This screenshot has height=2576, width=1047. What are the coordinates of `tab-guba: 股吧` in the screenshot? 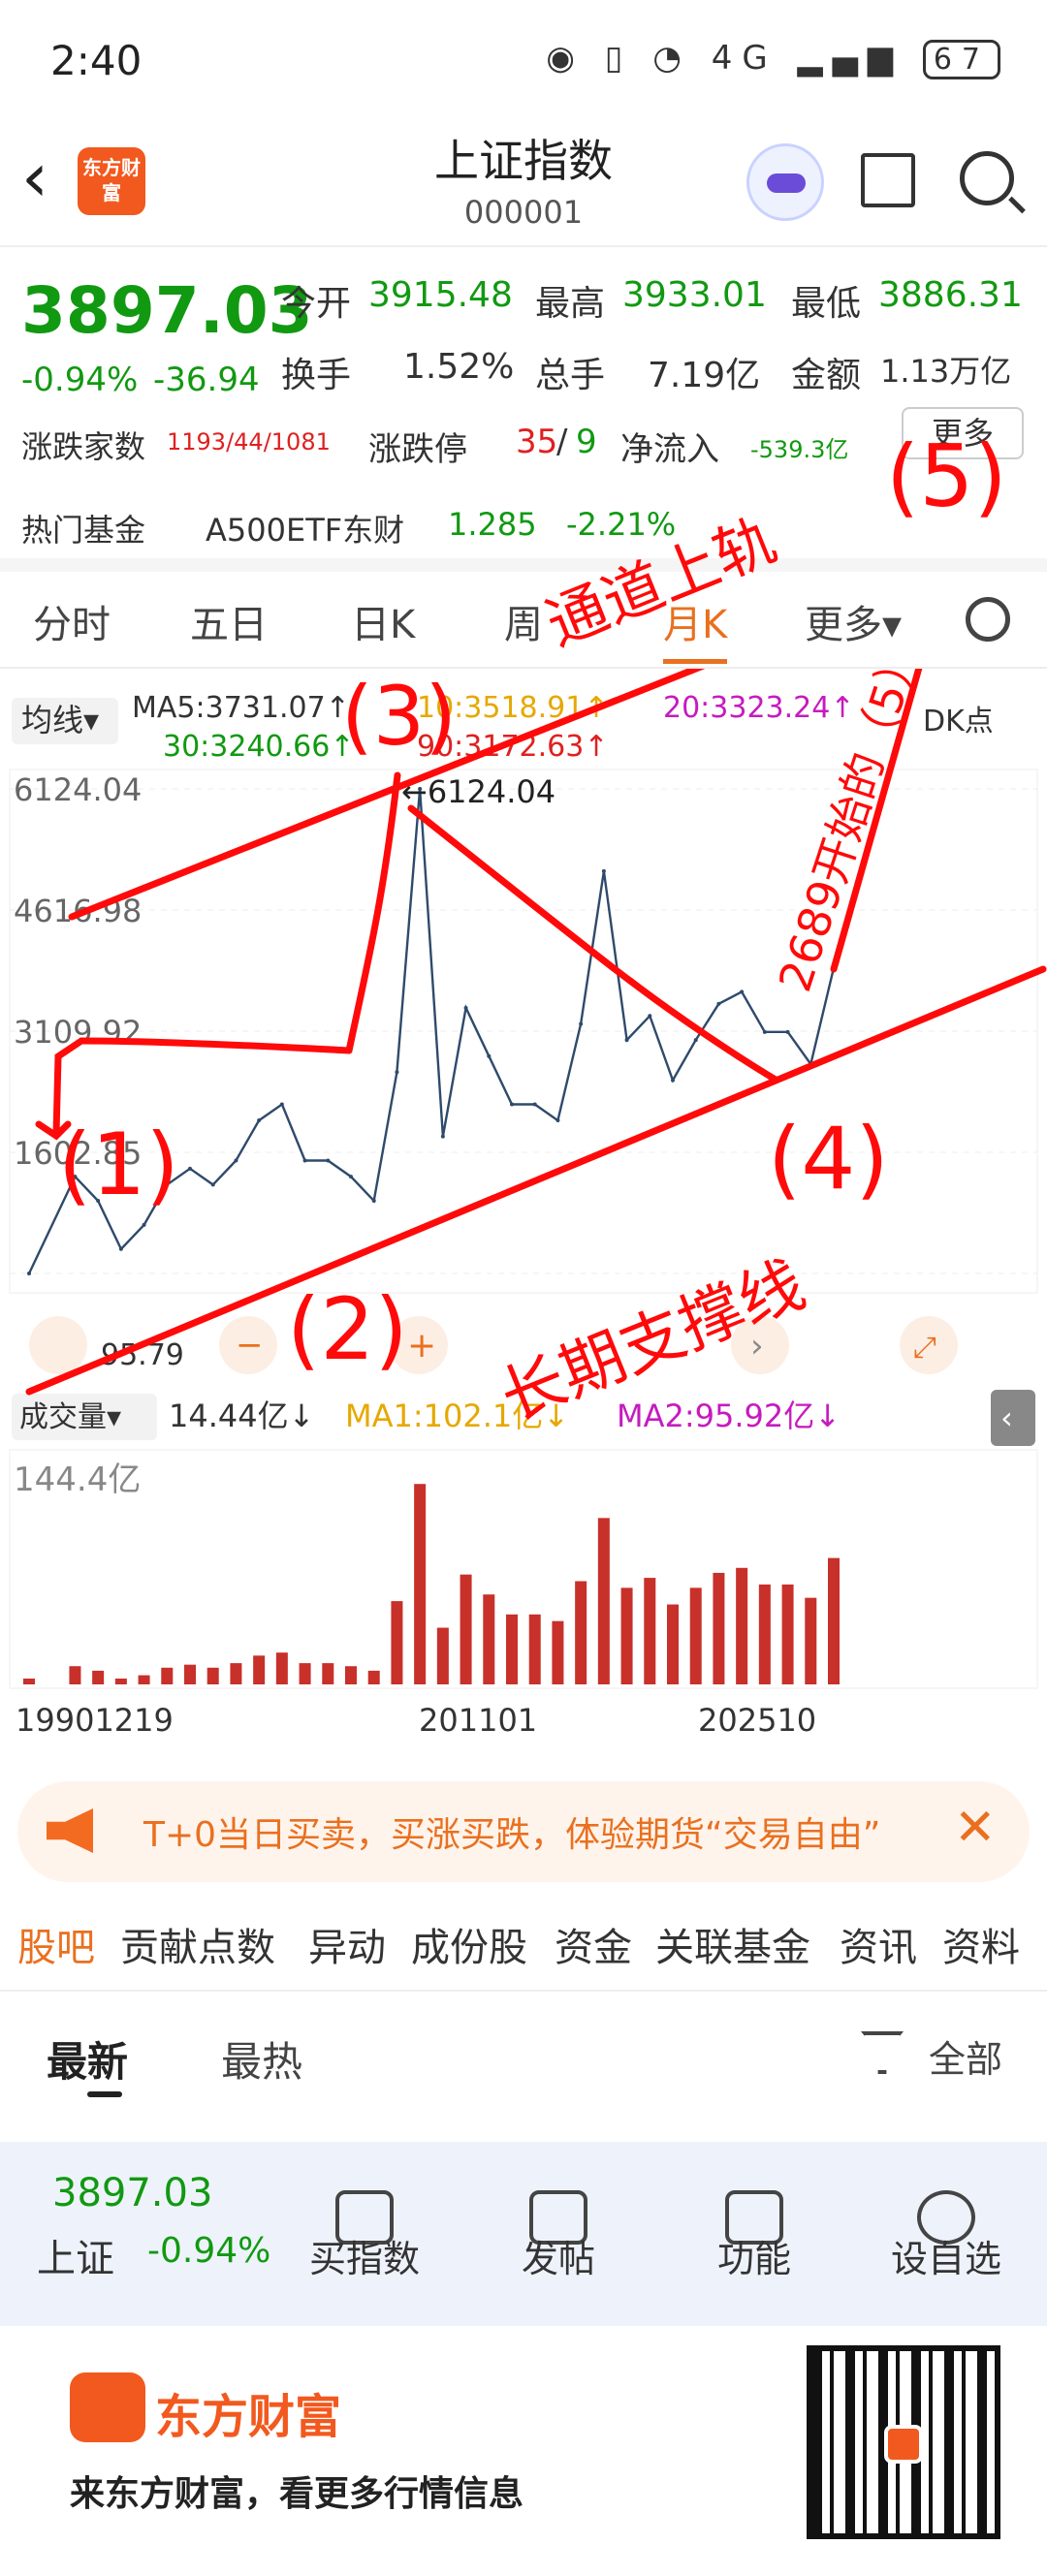 It's located at (56, 1944).